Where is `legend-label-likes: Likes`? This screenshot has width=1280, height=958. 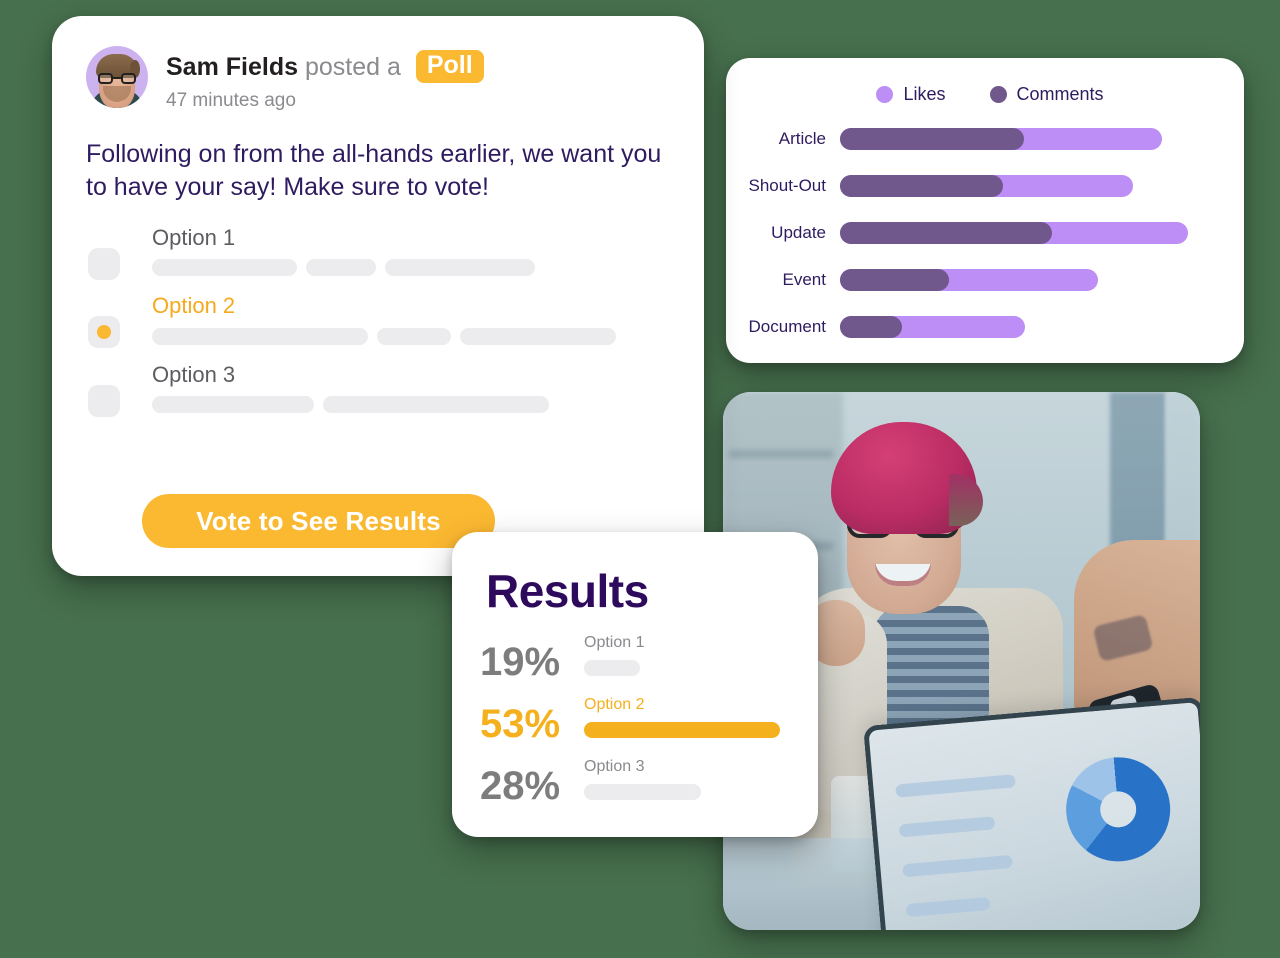
legend-label-likes: Likes is located at coordinates (924, 94).